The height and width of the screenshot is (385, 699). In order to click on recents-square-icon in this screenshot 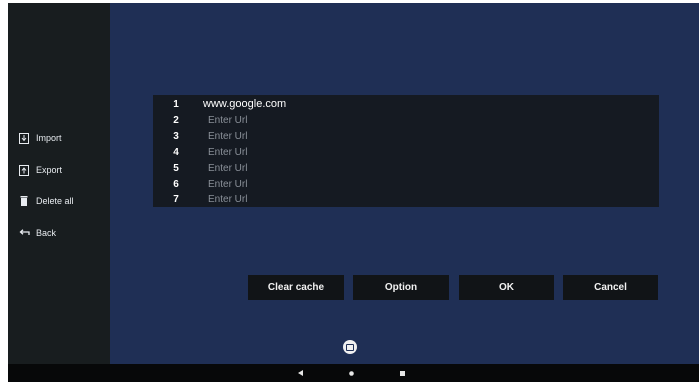, I will do `click(402, 373)`.